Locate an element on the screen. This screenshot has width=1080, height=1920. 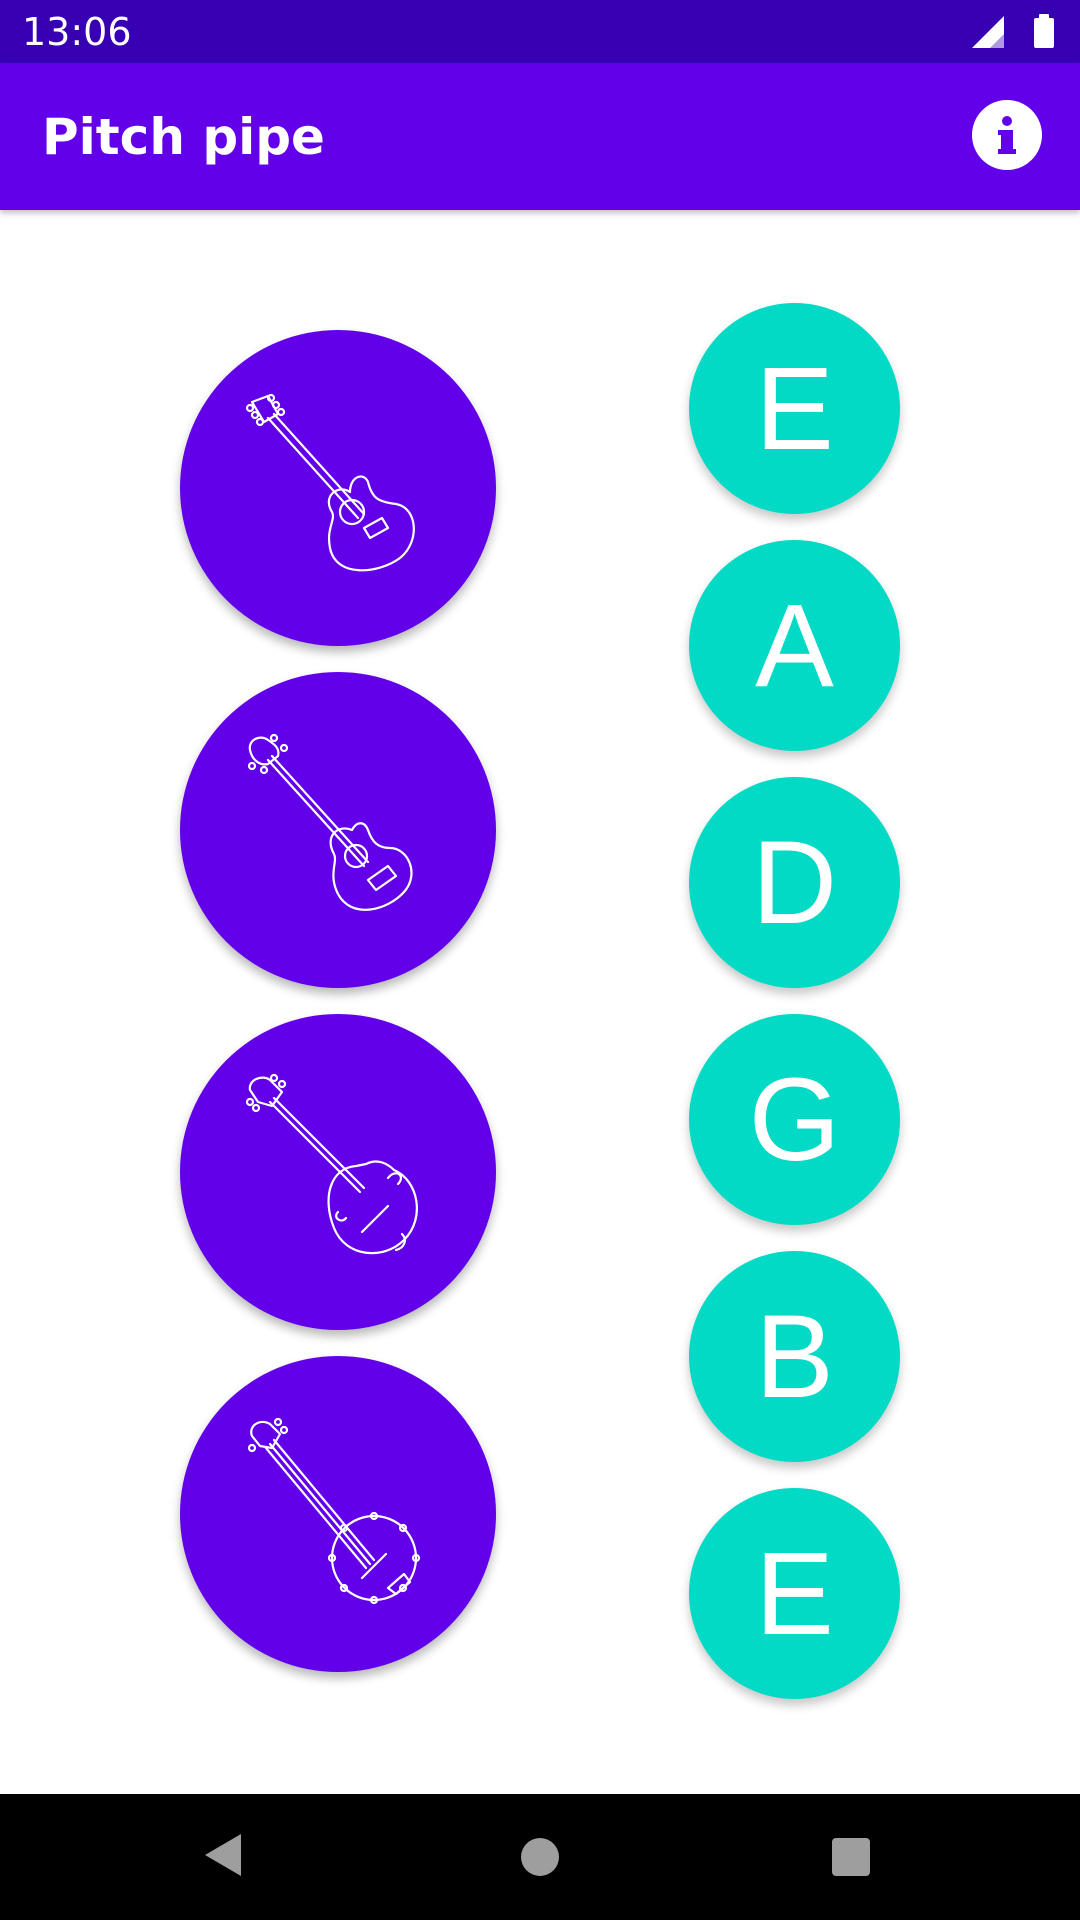
signal-battery-icons is located at coordinates (1013, 31).